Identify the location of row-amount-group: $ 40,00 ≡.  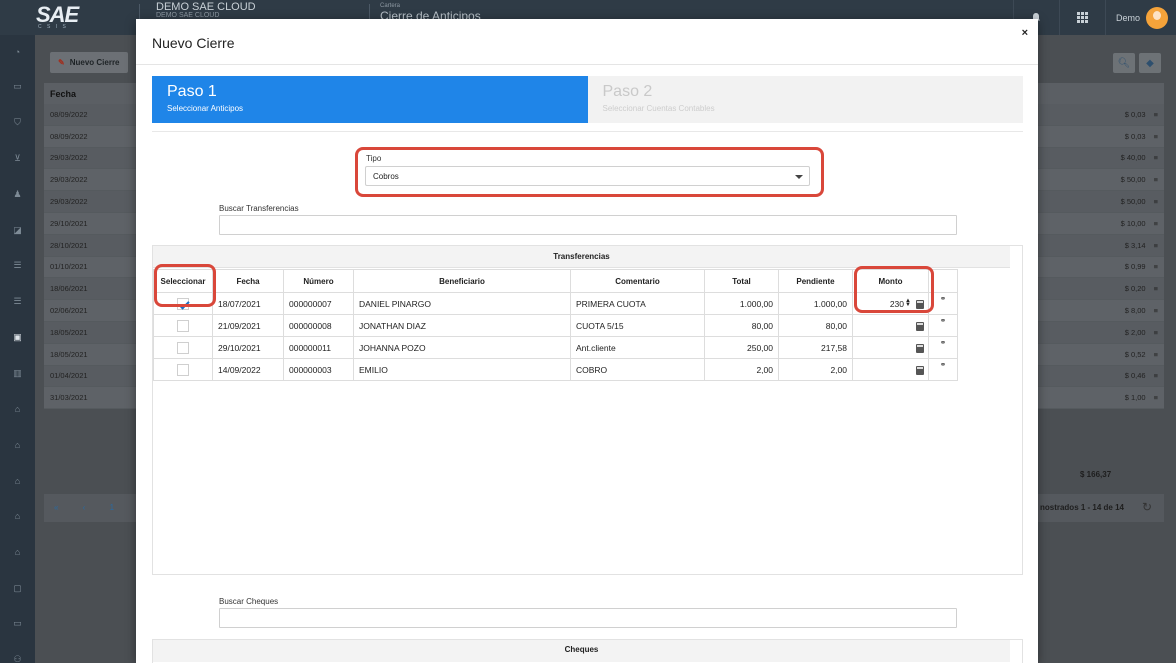
(1139, 157).